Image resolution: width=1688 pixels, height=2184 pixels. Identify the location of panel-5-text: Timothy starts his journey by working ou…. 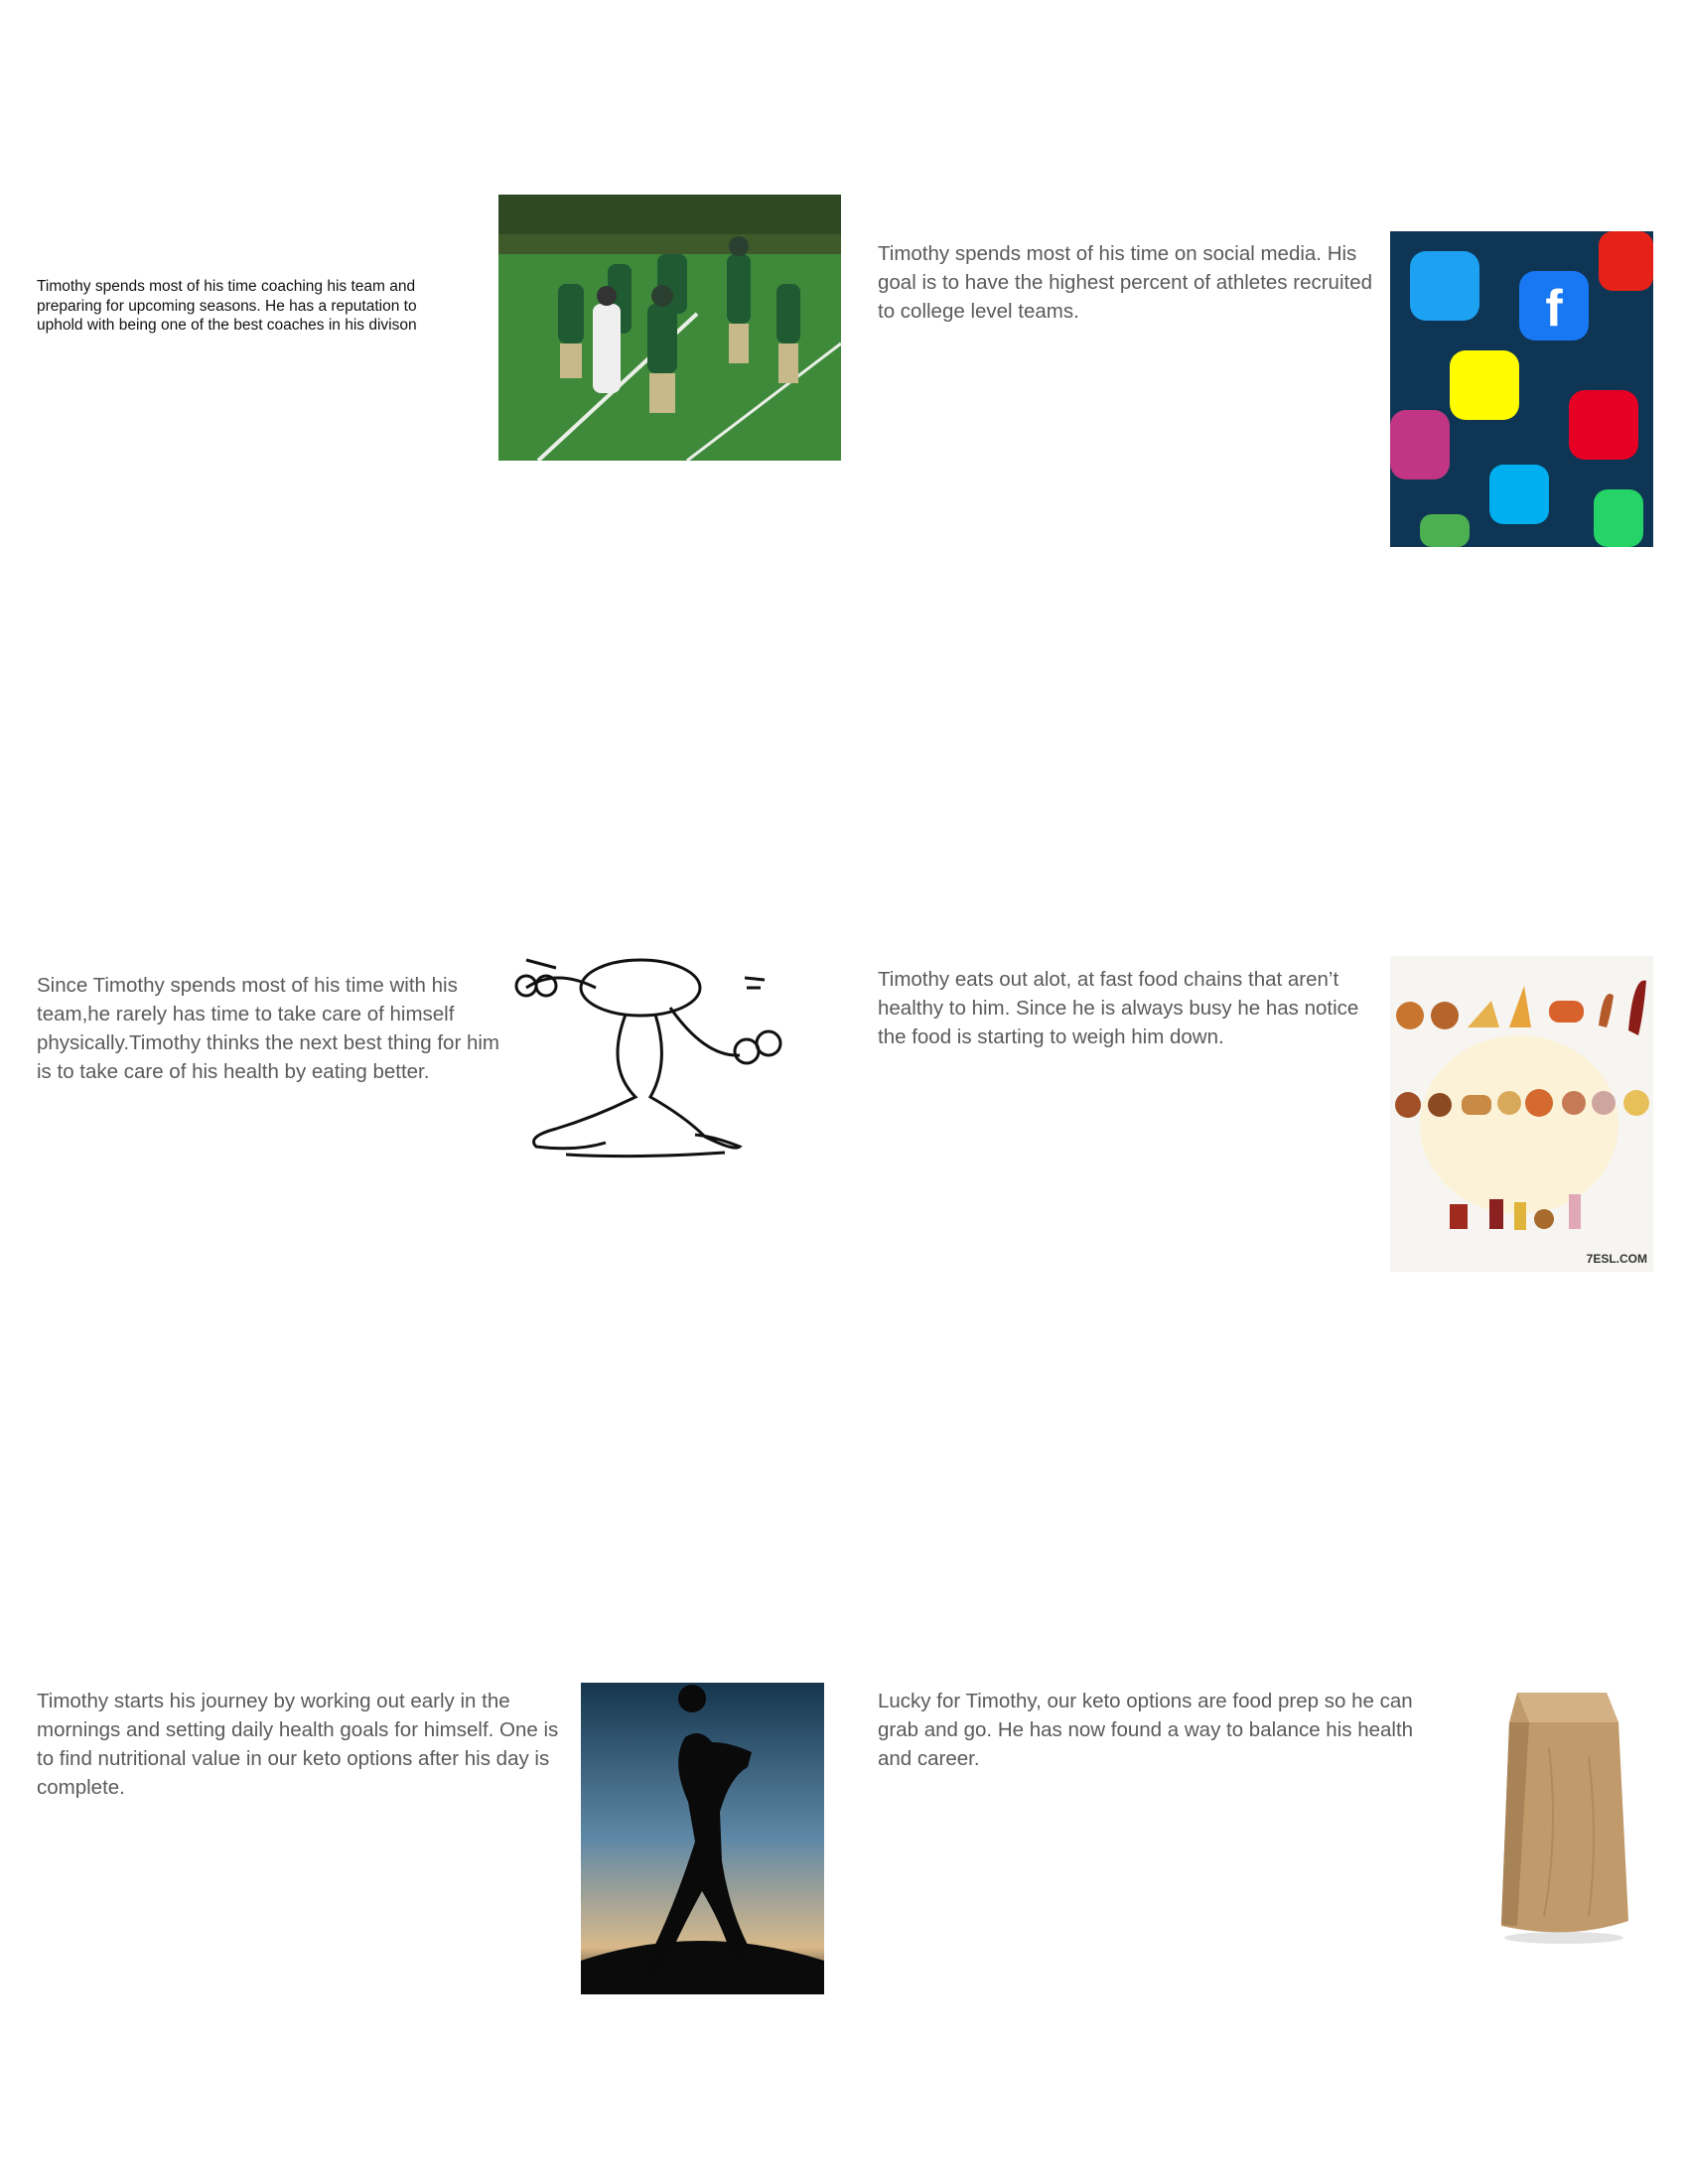
(298, 1744).